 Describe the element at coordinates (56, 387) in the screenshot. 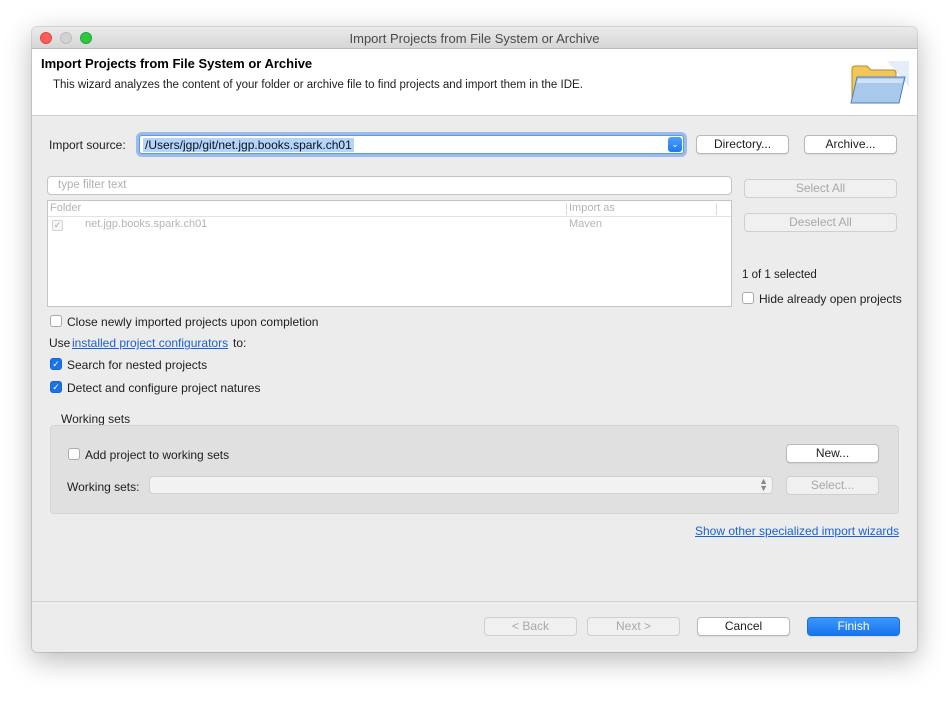

I see `detect-natures-checkbox: ✓` at that location.